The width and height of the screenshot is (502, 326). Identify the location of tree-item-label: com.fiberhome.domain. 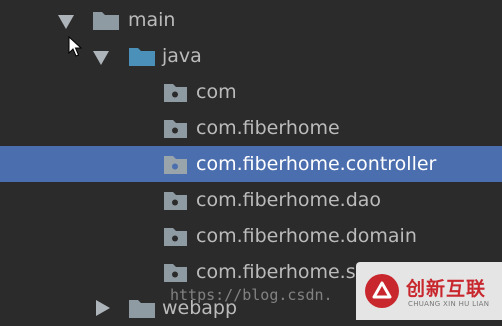
(306, 236).